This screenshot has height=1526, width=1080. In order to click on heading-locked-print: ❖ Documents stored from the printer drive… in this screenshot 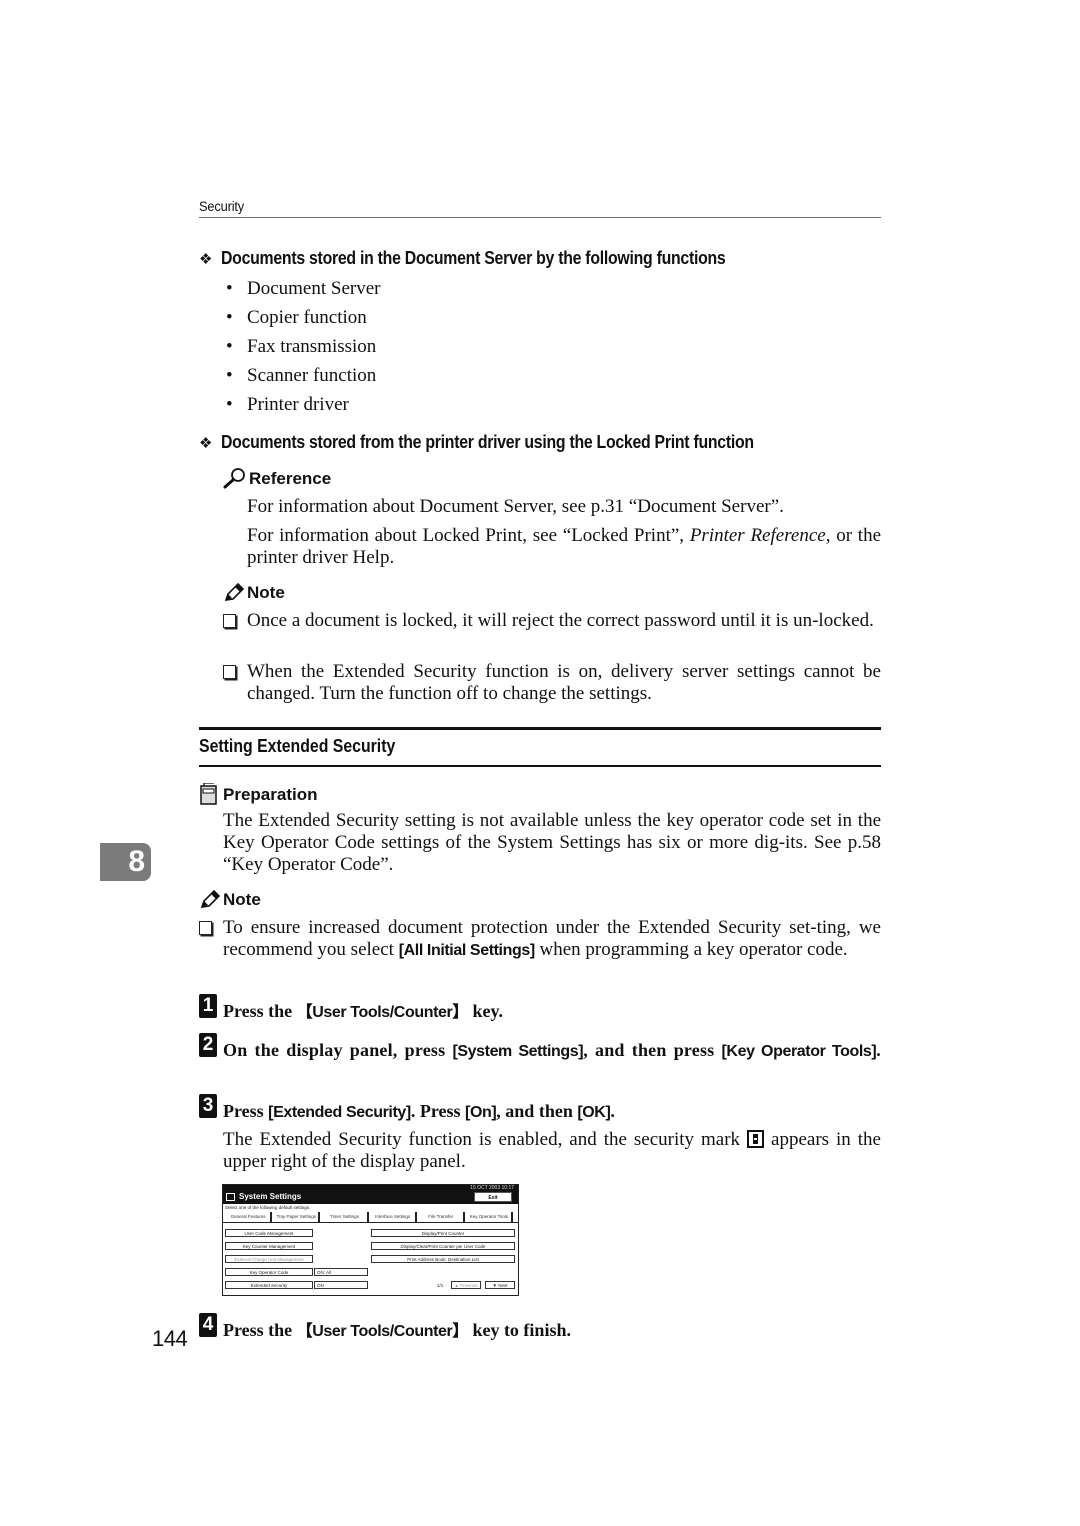, I will do `click(476, 442)`.